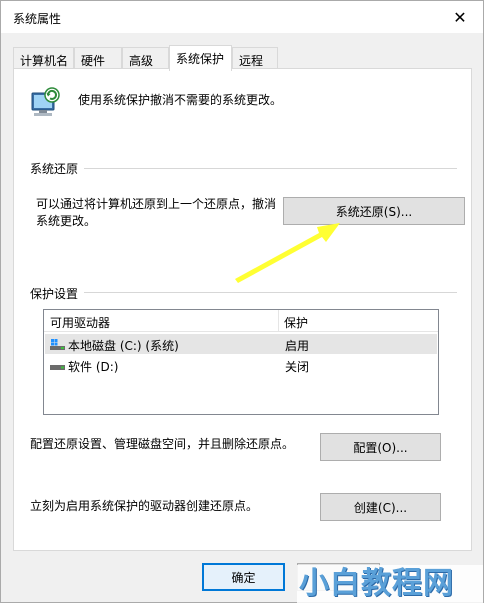 This screenshot has height=604, width=484. What do you see at coordinates (57, 367) in the screenshot?
I see `drive-icon` at bounding box center [57, 367].